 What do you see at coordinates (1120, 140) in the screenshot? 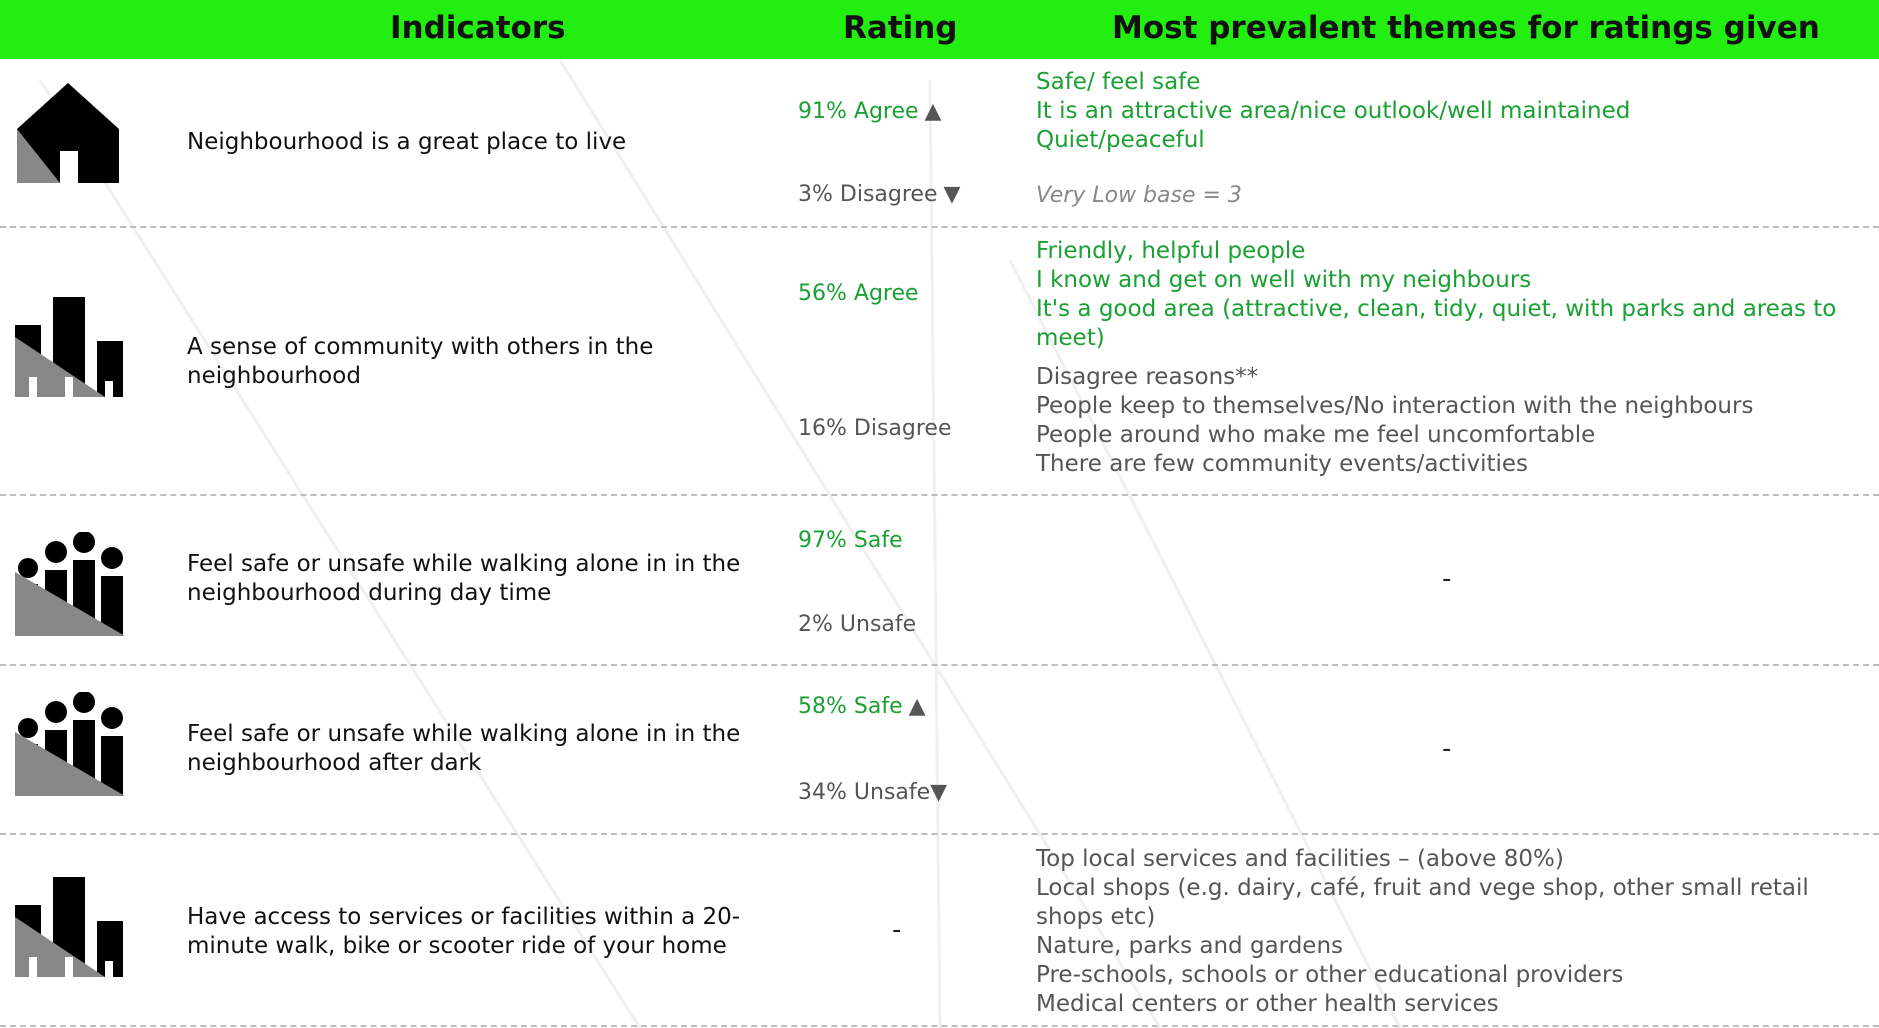
I see `theme-item: Quiet/peaceful` at bounding box center [1120, 140].